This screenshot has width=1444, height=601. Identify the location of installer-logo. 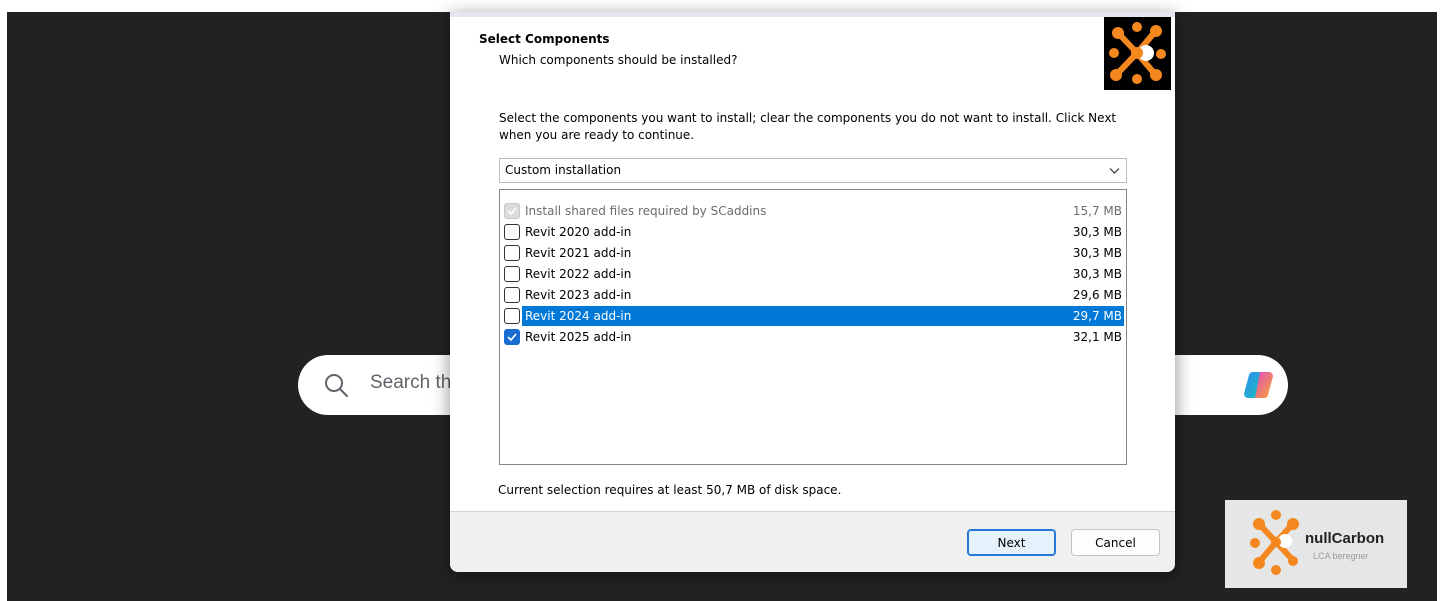
(1137, 53).